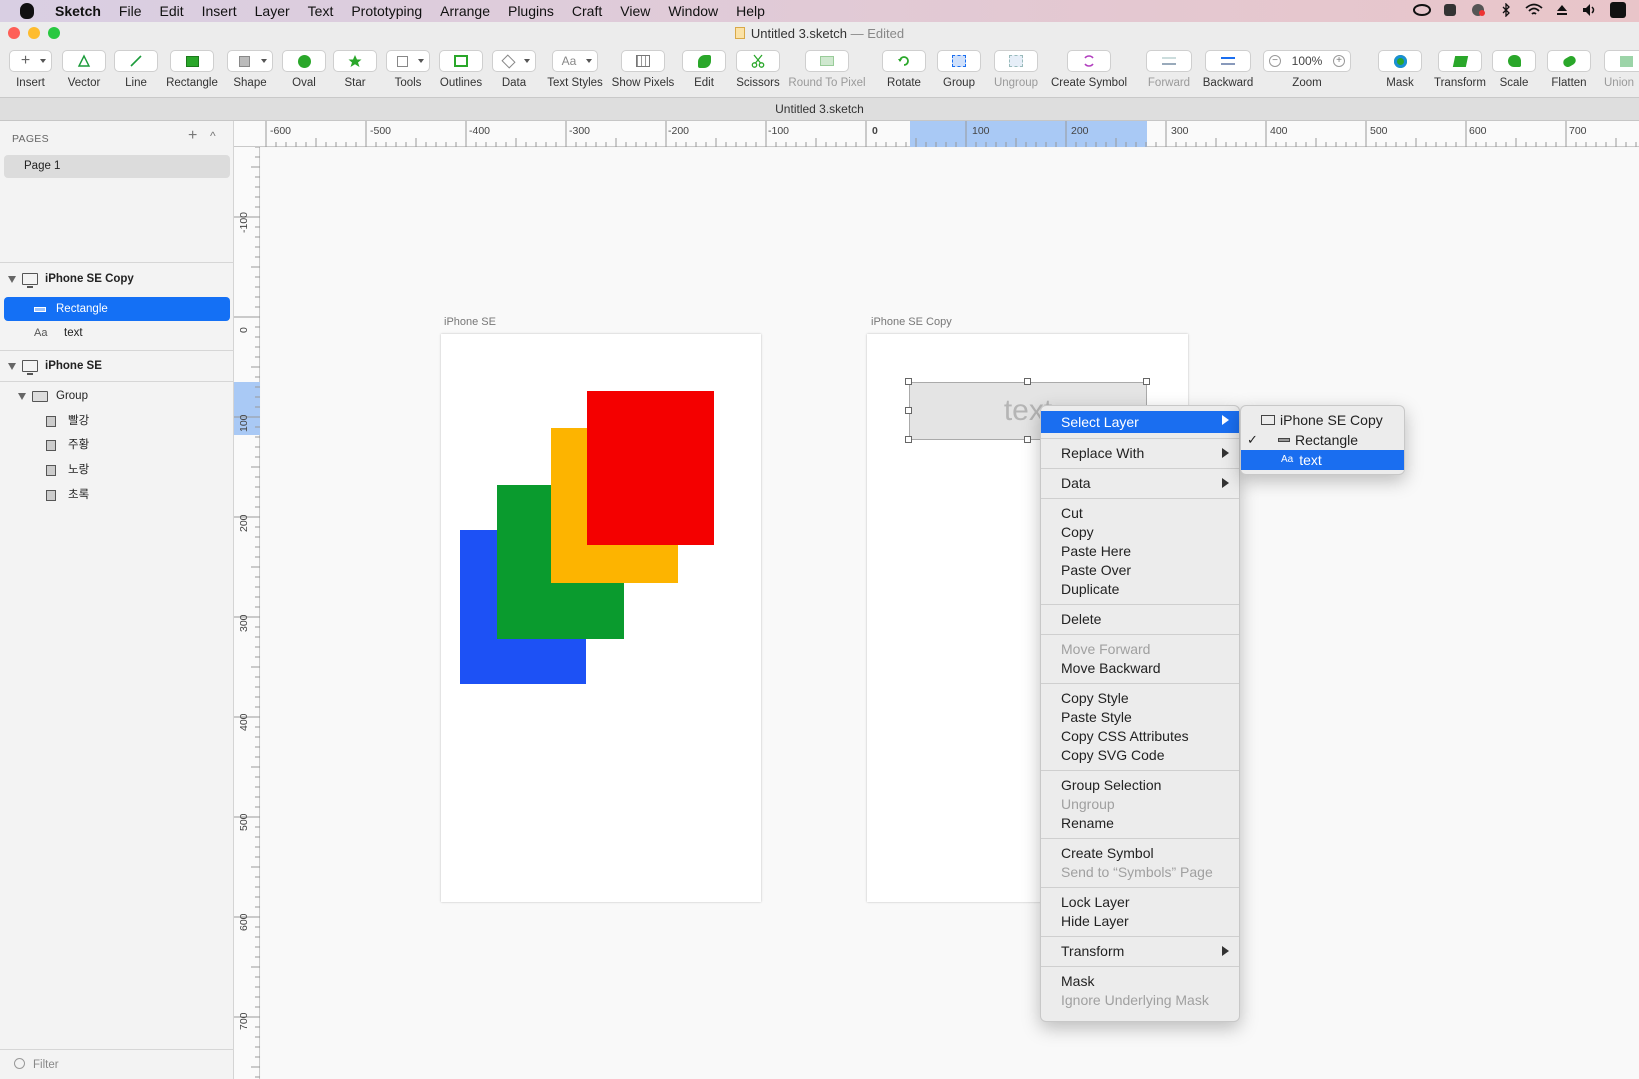 The width and height of the screenshot is (1639, 1079). I want to click on round-to-pixel-button: Round To Pixel, so click(827, 69).